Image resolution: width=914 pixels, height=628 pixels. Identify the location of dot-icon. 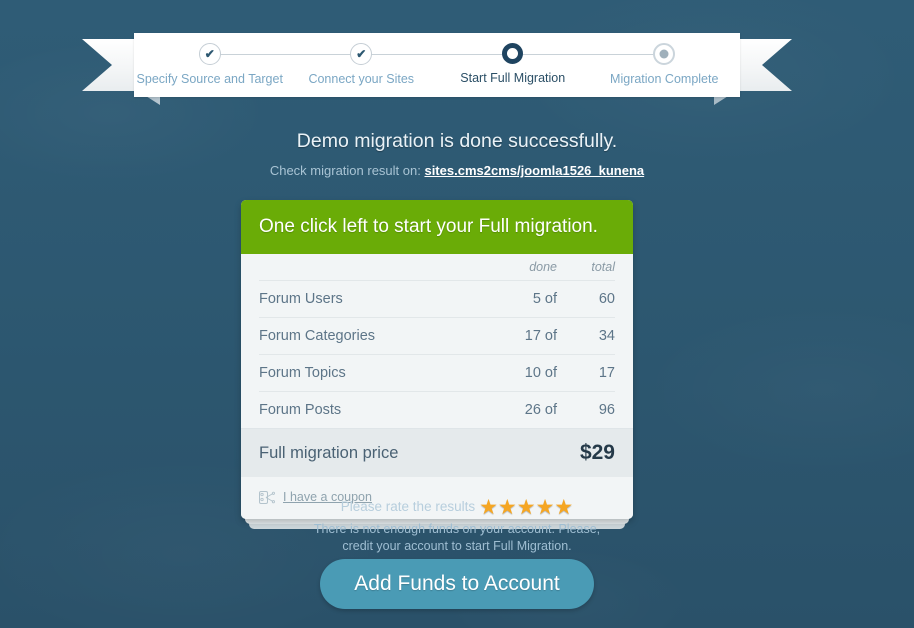
(664, 54).